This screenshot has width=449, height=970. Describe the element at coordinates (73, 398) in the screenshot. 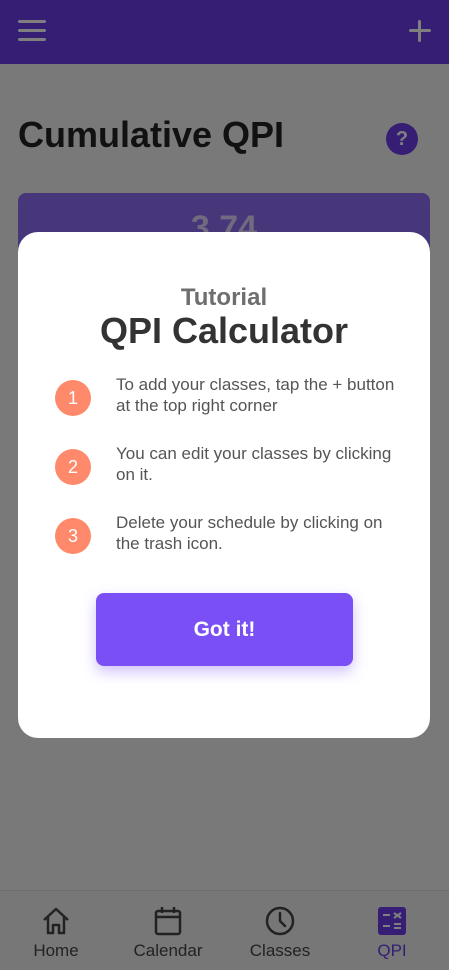

I see `step-number-badge: 1` at that location.